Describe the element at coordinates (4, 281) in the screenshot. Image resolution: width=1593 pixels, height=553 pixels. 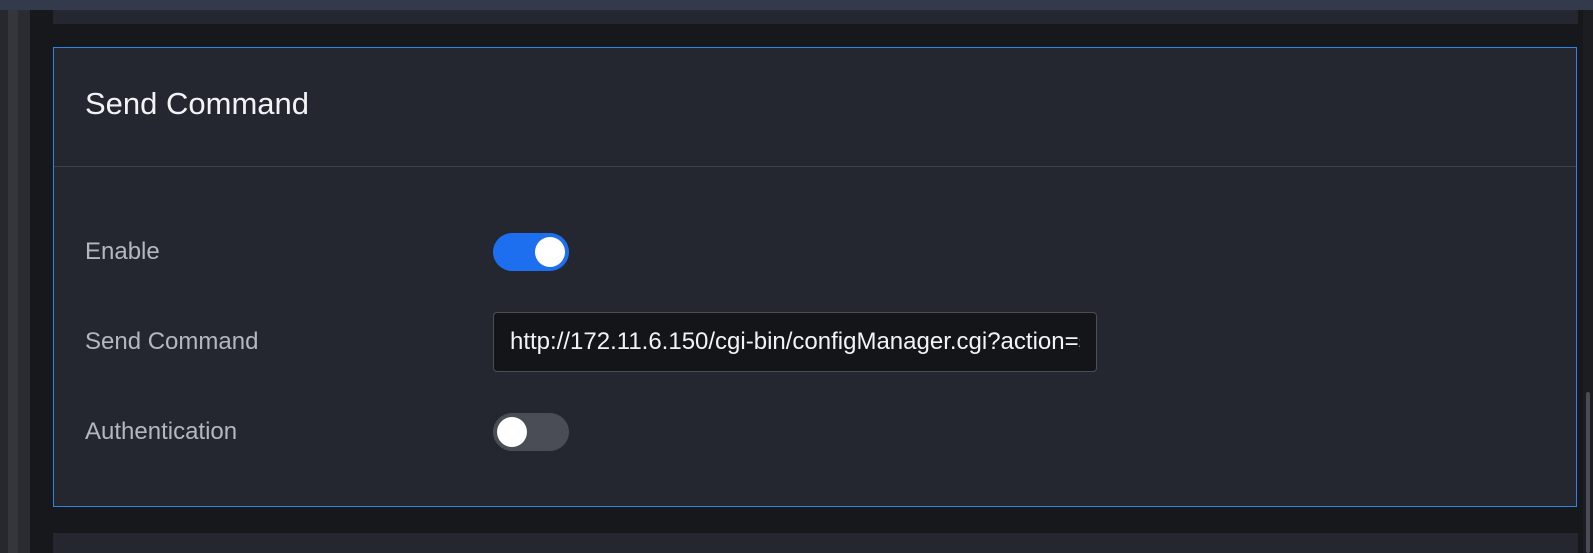
I see `left-rail` at that location.